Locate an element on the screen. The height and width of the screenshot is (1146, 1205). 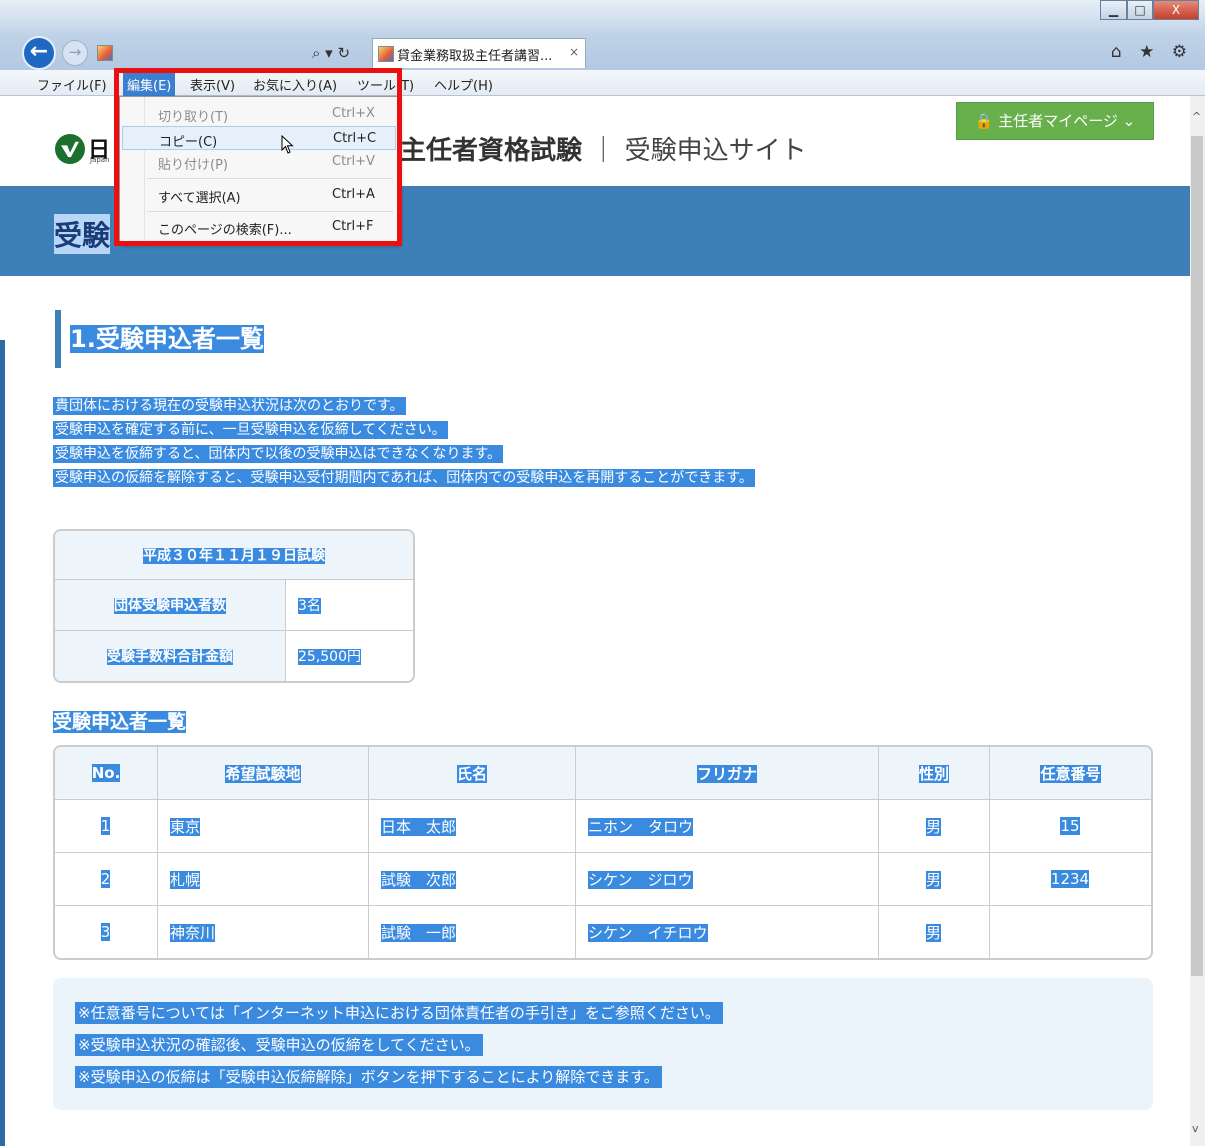
cell: 日本 太郎 is located at coordinates (472, 825).